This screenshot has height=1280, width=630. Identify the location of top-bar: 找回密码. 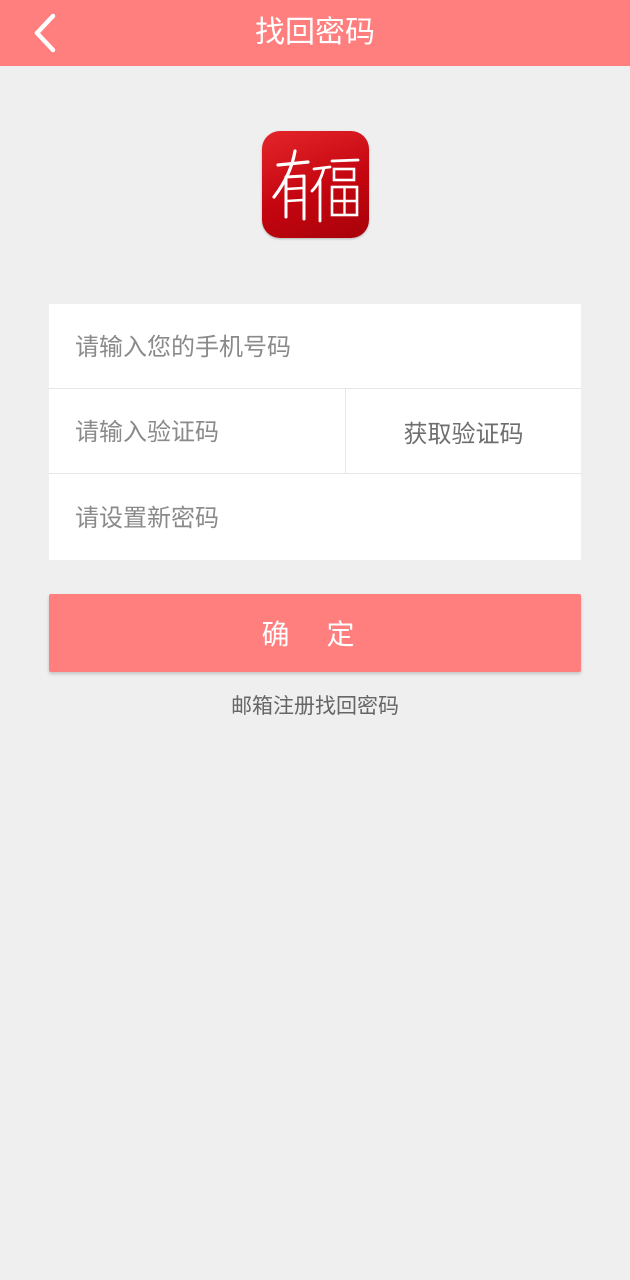
(315, 33).